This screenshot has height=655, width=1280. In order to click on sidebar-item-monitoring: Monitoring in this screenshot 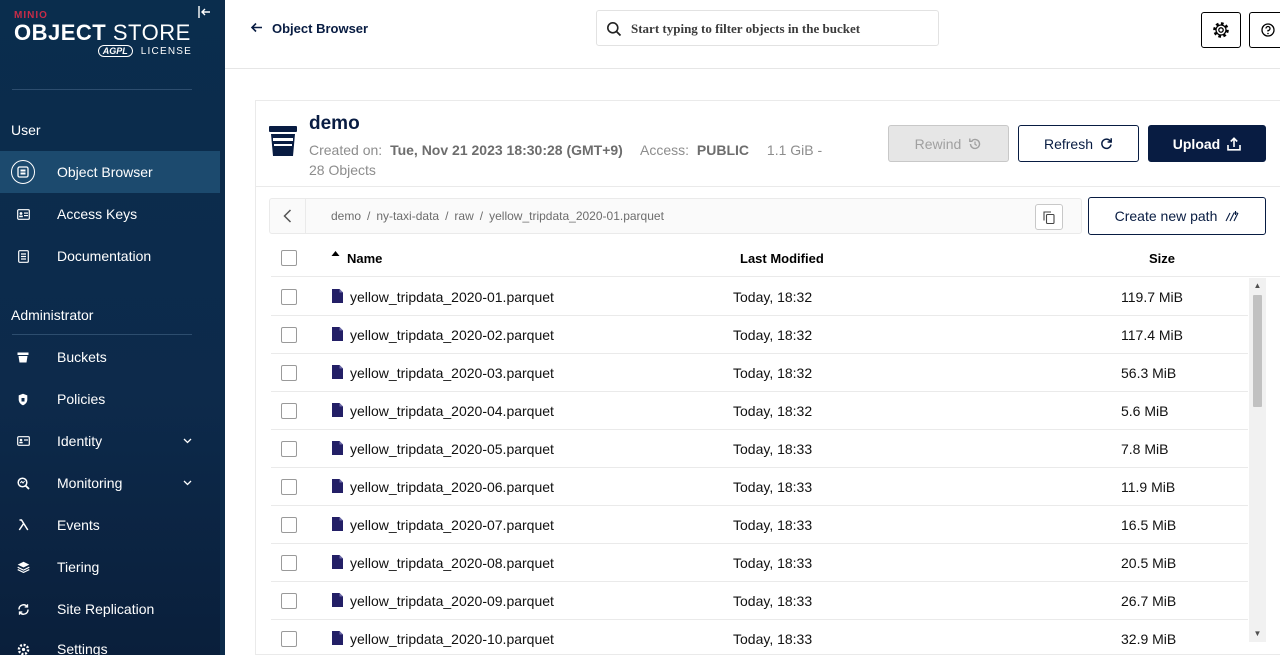, I will do `click(110, 483)`.